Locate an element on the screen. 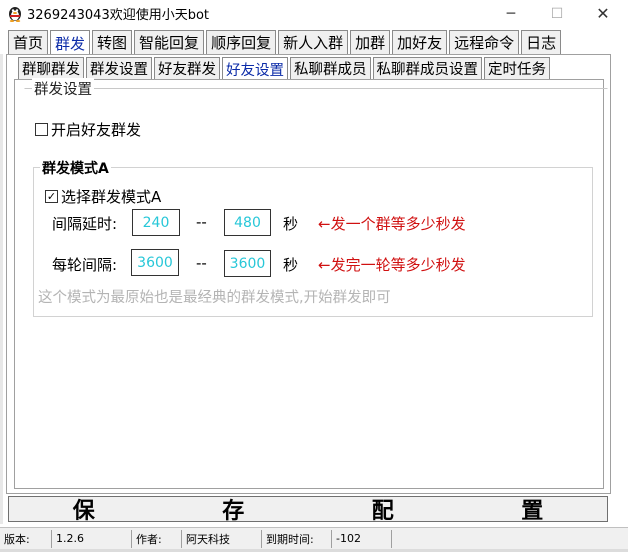 This screenshot has width=628, height=552. tab-broadcast: 群发 is located at coordinates (70, 42).